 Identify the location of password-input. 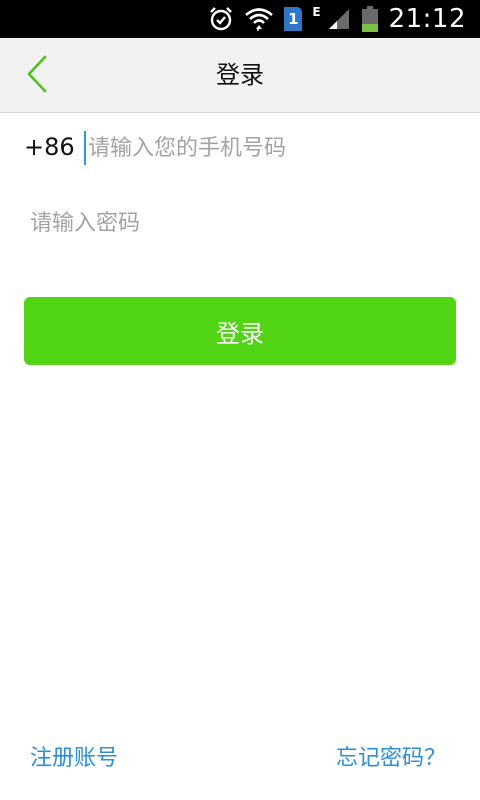
(240, 223).